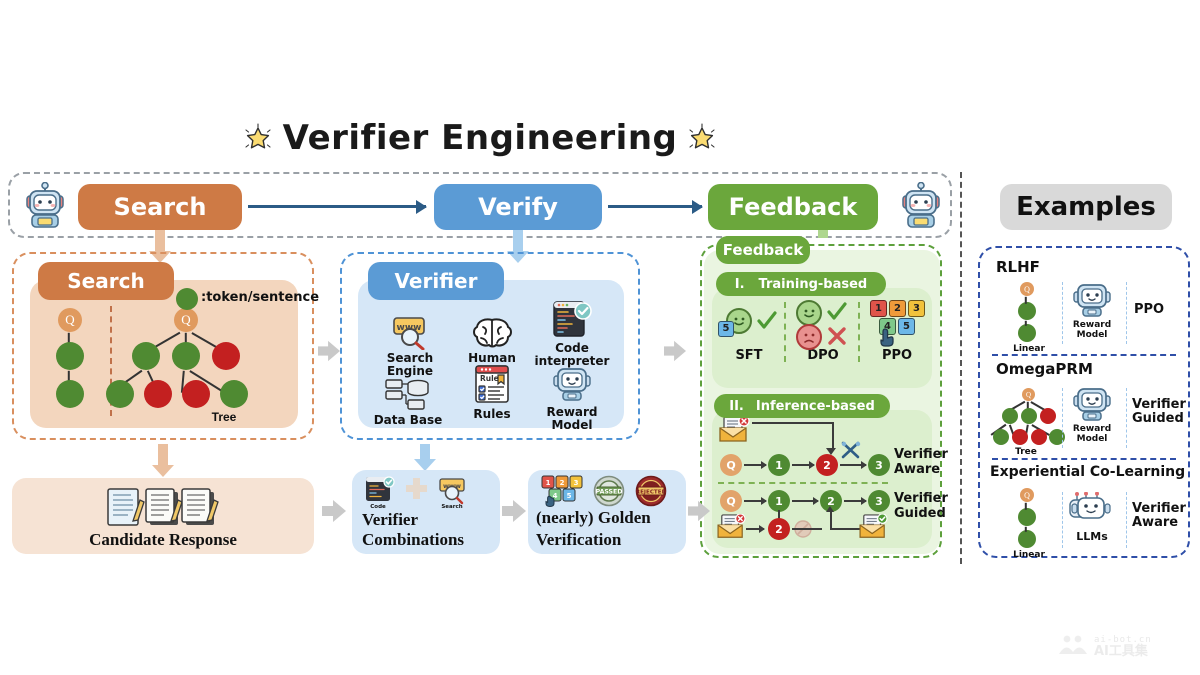 The height and width of the screenshot is (675, 1200). I want to click on code-interpreter-icon, so click(572, 318).